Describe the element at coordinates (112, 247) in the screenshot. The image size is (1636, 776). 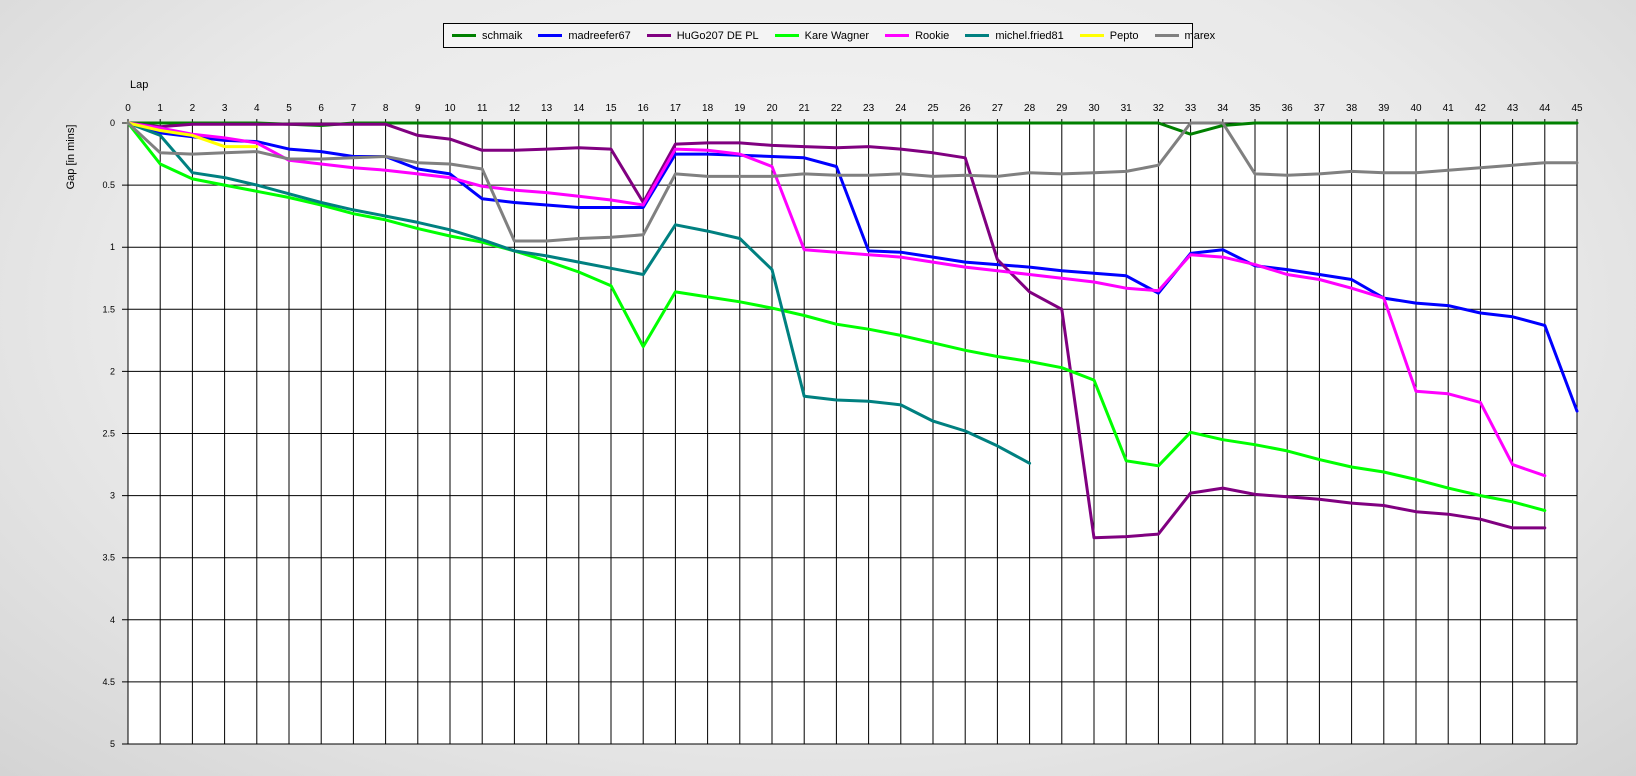
I see `y-tick-label: 1` at that location.